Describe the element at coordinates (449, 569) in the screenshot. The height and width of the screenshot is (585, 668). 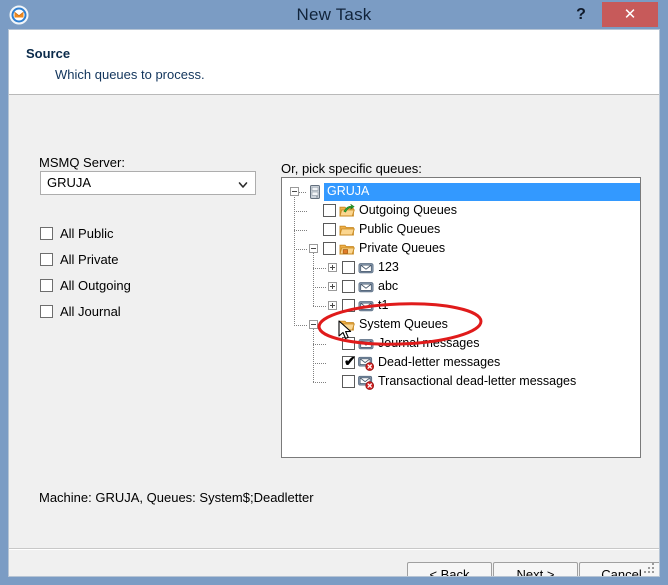
I see `back-button: < Back` at that location.